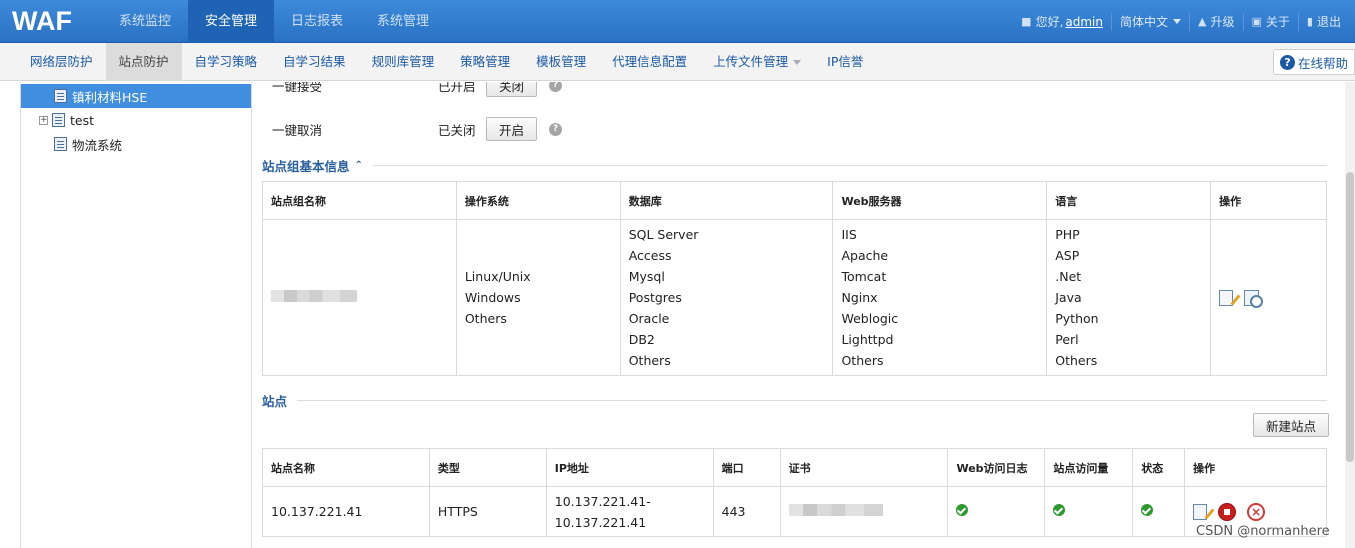  Describe the element at coordinates (1263, 531) in the screenshot. I see `watermark: CSDN @normanhere` at that location.